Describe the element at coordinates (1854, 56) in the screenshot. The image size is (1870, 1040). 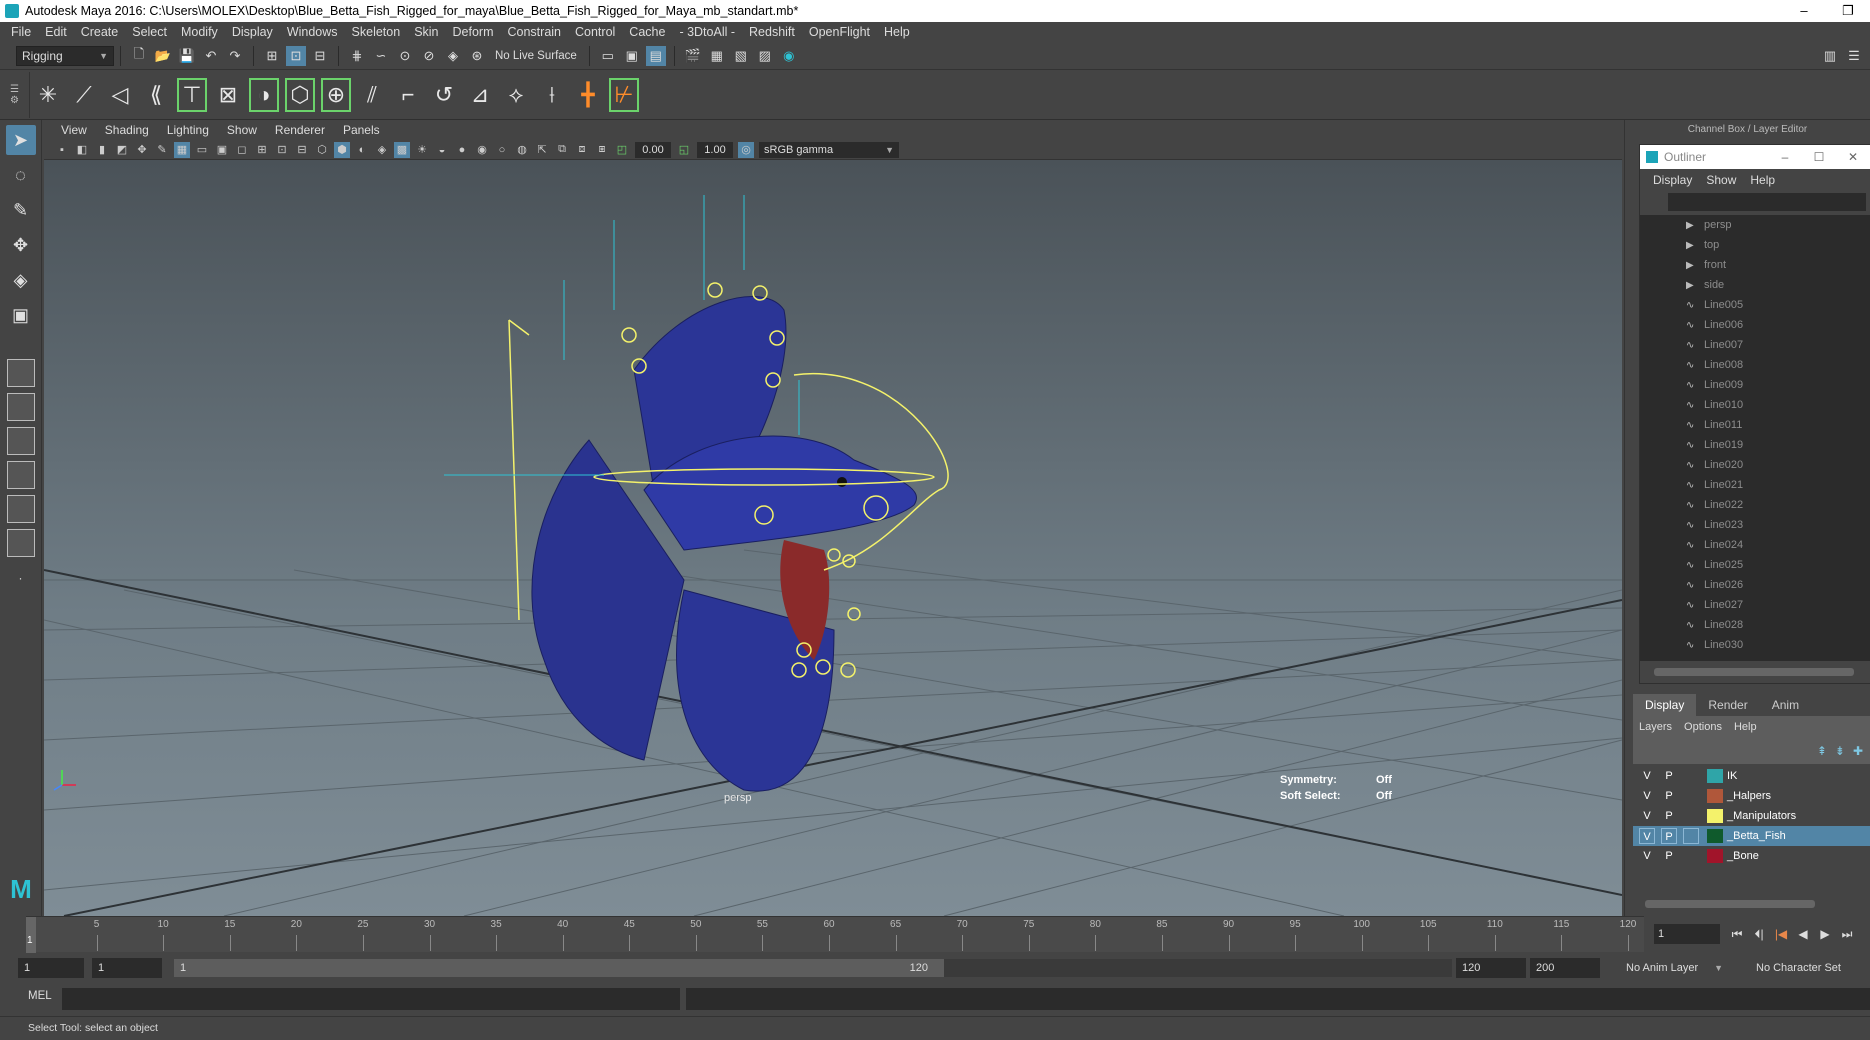
I see `attribute-editor-toggle-icon: ☰` at that location.